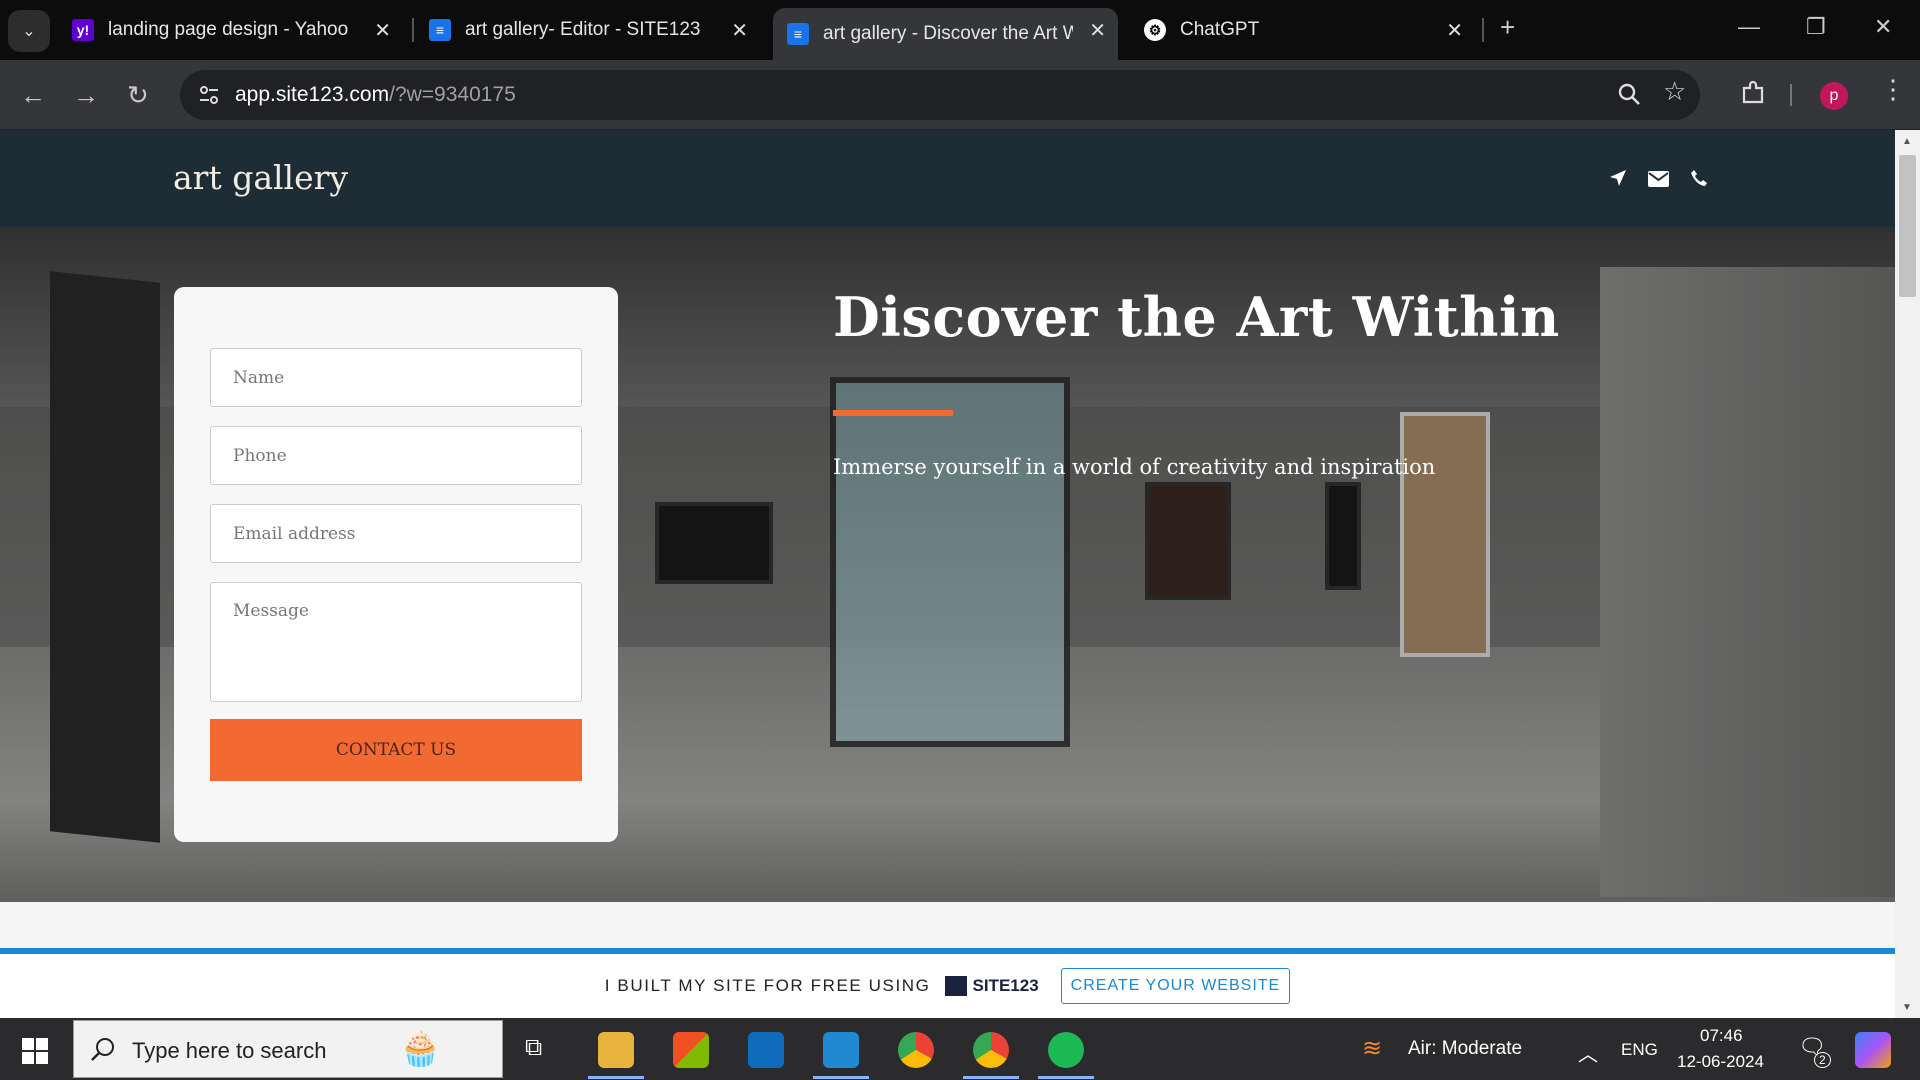 The image size is (1920, 1080). What do you see at coordinates (1618, 178) in the screenshot?
I see `location-arrow-icon` at bounding box center [1618, 178].